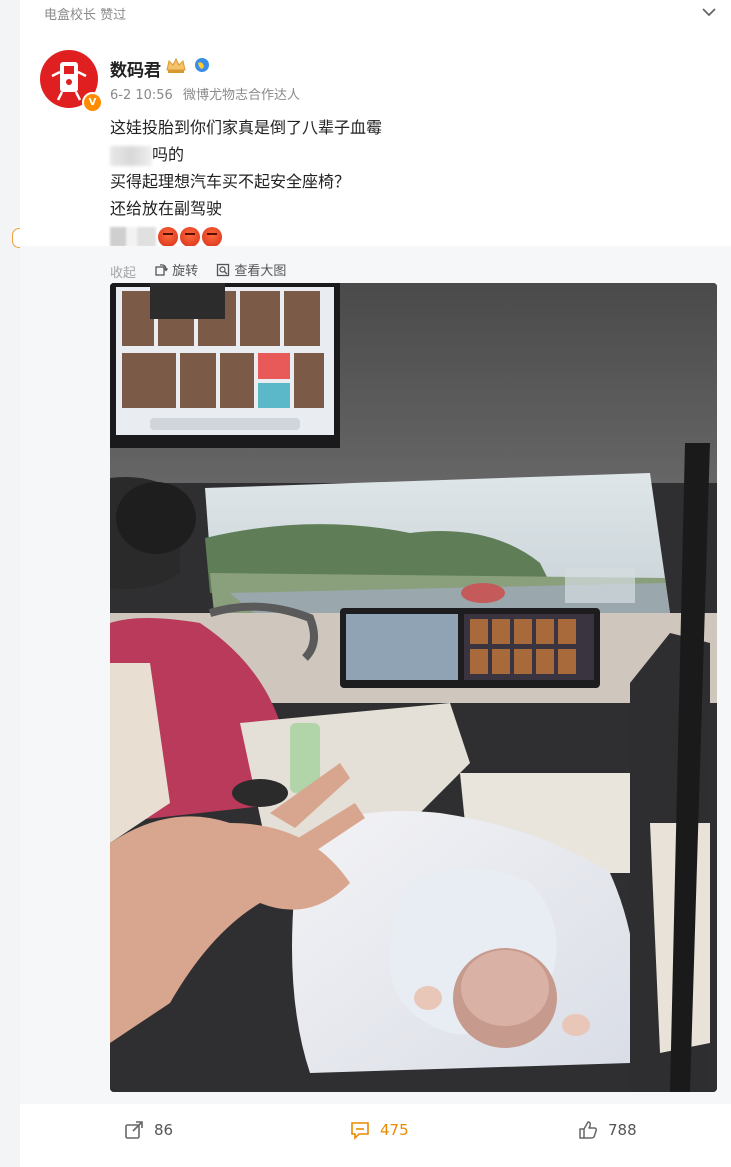 The width and height of the screenshot is (731, 1167). What do you see at coordinates (246, 154) in the screenshot?
I see `post-line-2: 吗的` at bounding box center [246, 154].